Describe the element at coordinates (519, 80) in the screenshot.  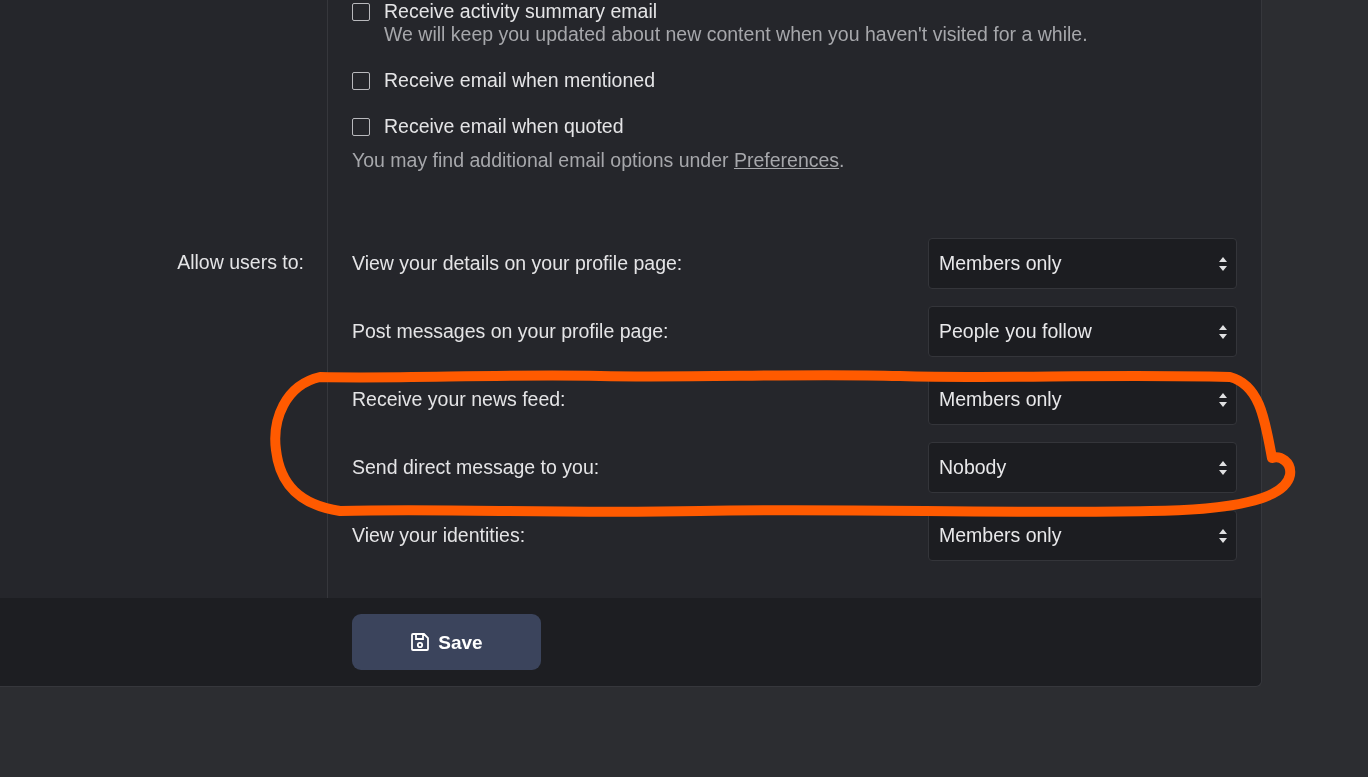
I see `checkbox-label: Receive email when mentioned` at that location.